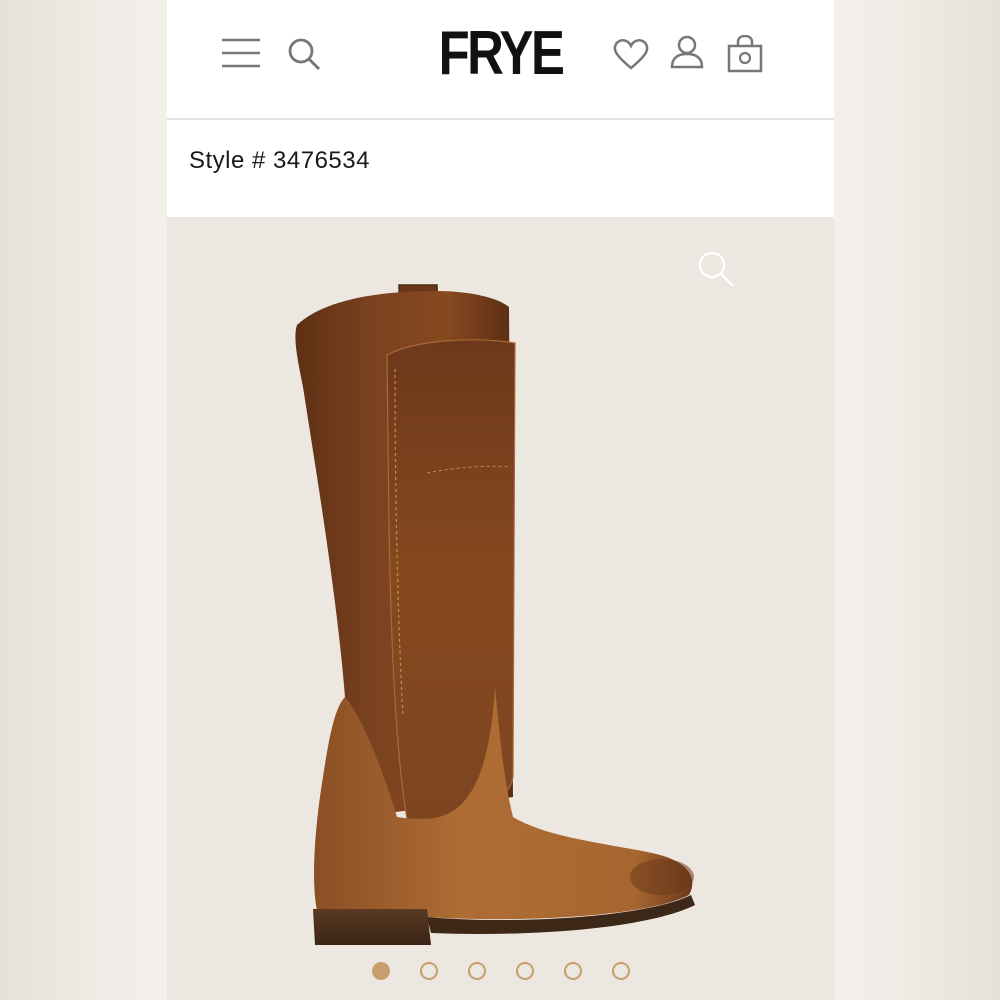 The height and width of the screenshot is (1000, 1000). What do you see at coordinates (500, 60) in the screenshot?
I see `site-header: FRYE` at bounding box center [500, 60].